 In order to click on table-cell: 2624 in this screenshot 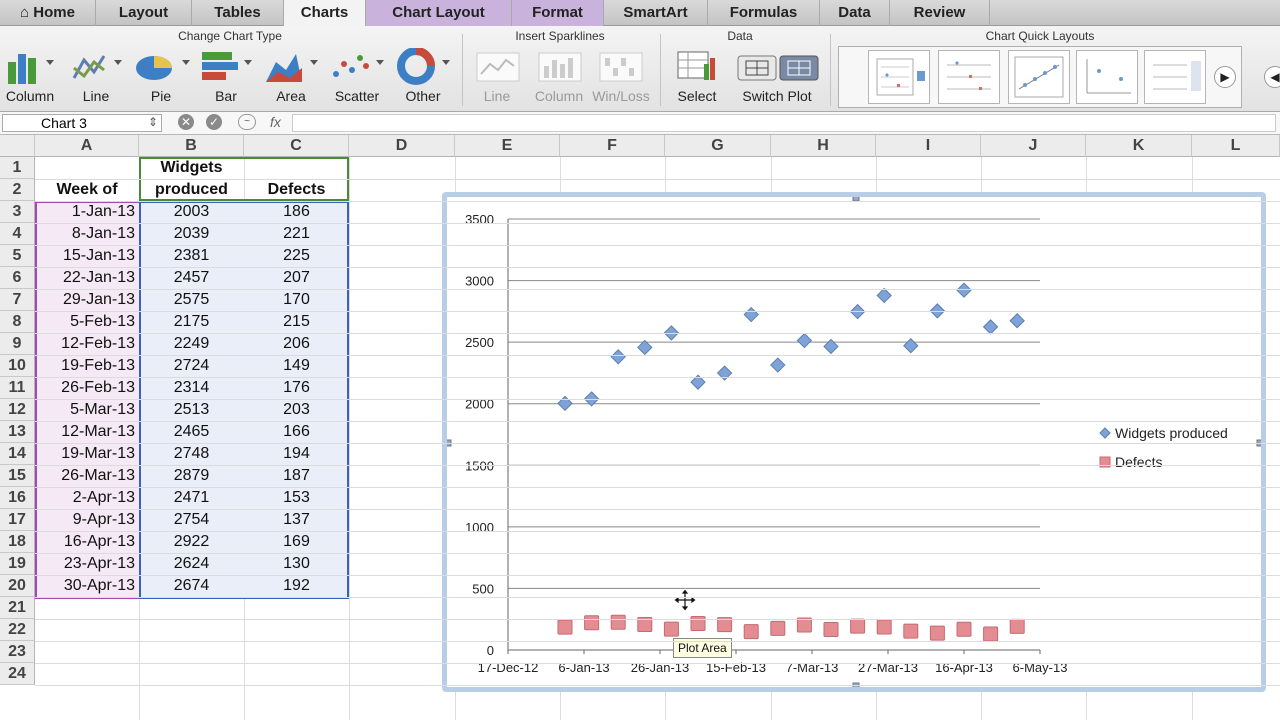, I will do `click(191, 564)`.